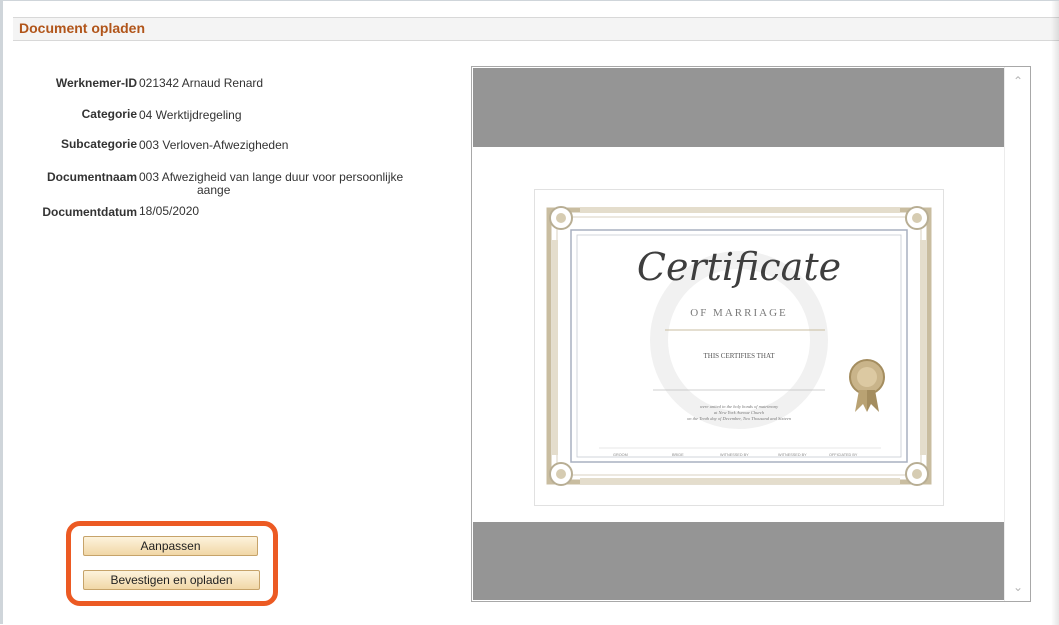 This screenshot has width=1059, height=625. What do you see at coordinates (172, 563) in the screenshot?
I see `button-highlight` at bounding box center [172, 563].